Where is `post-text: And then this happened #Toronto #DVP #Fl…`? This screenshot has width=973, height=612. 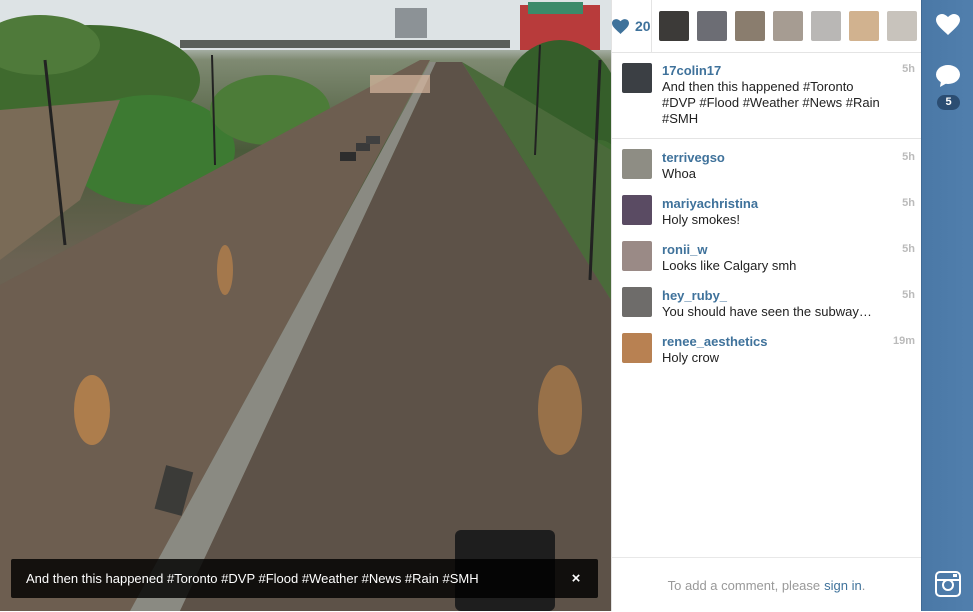
post-text: And then this happened #Toronto #DVP #Fl… is located at coordinates (771, 102).